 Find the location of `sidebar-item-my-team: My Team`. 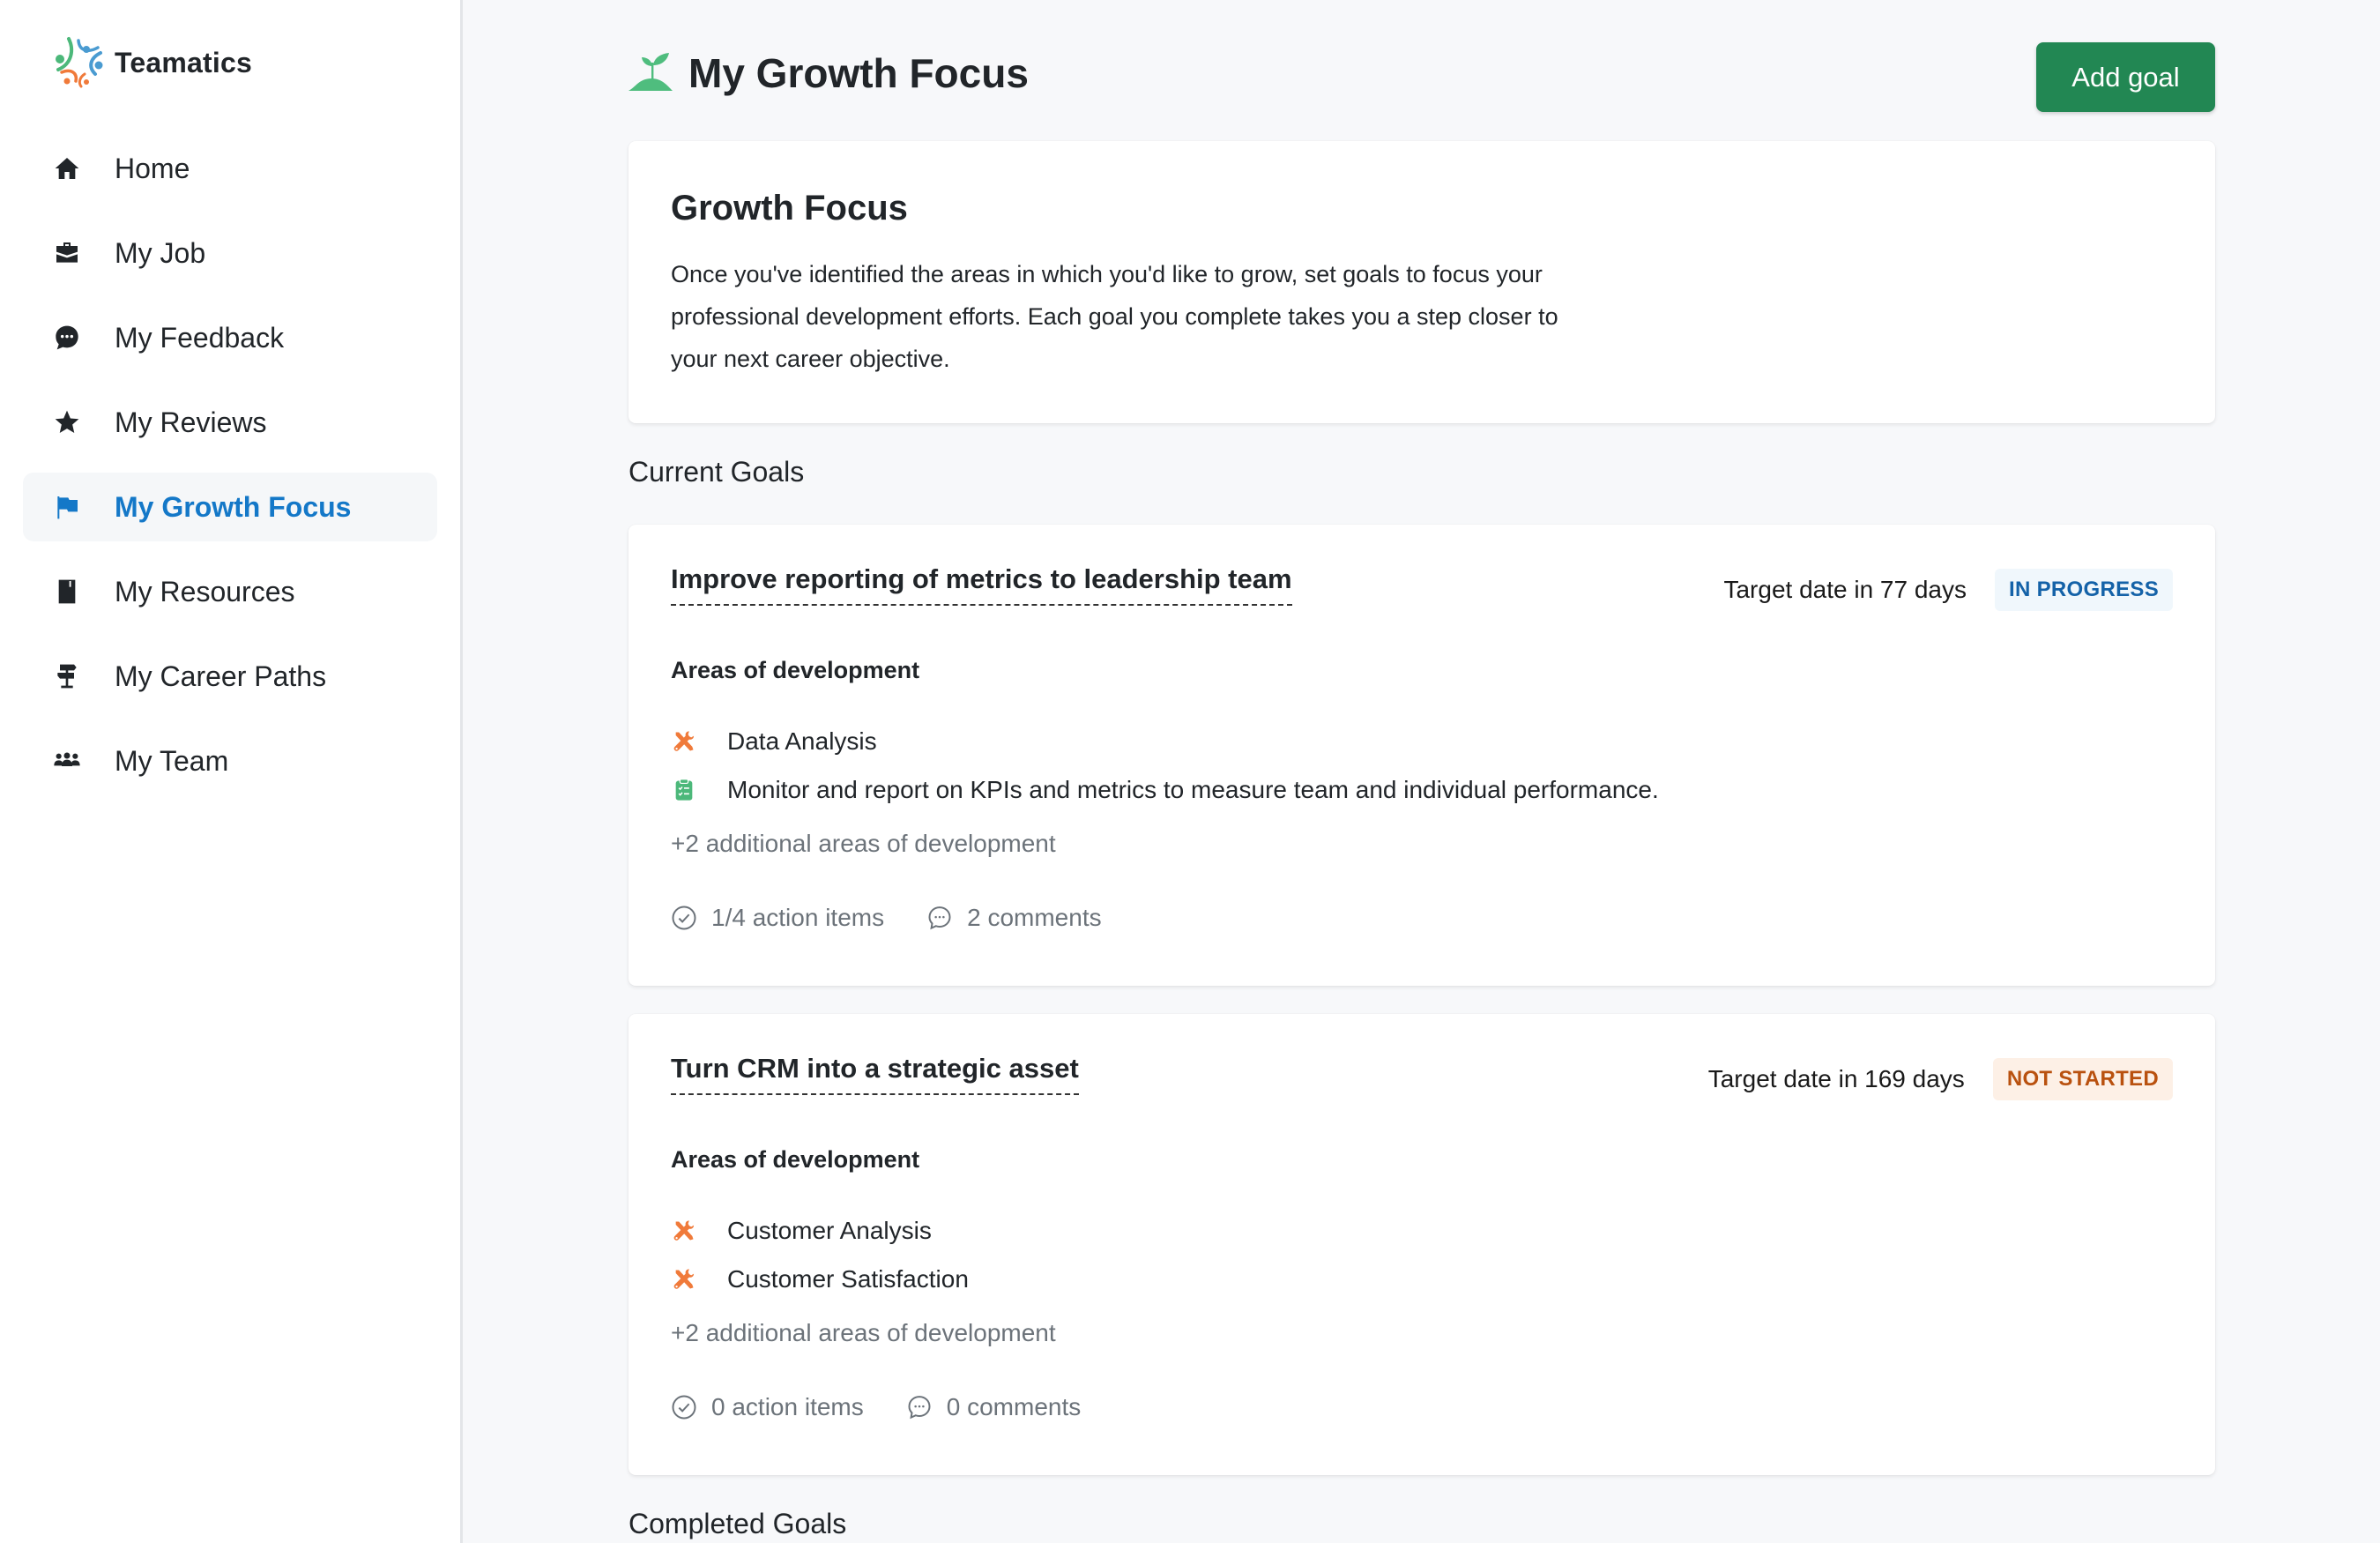

sidebar-item-my-team: My Team is located at coordinates (230, 761).